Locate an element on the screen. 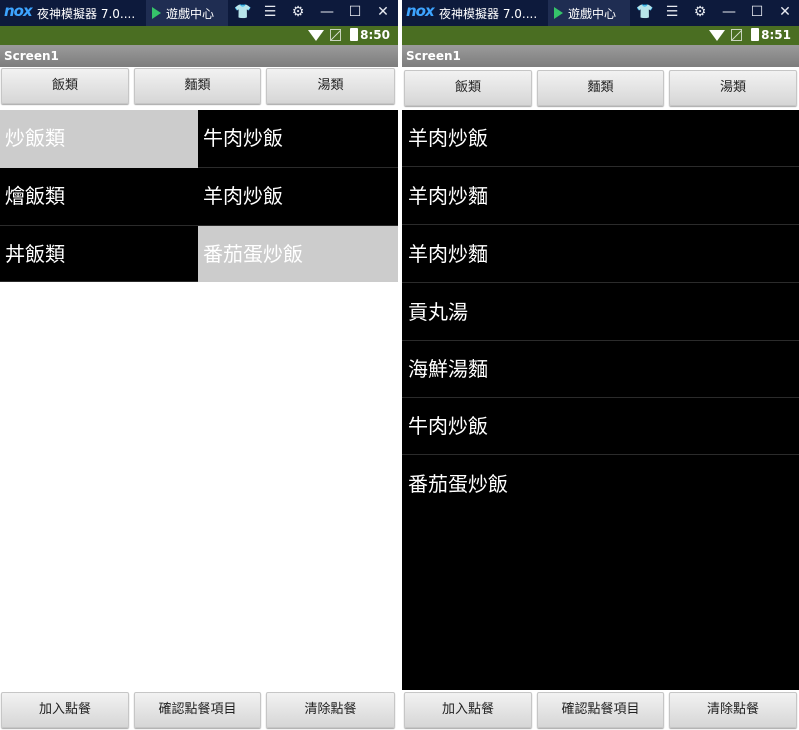 This screenshot has height=730, width=799. order-list-item: 海鮮湯麵 is located at coordinates (600, 369).